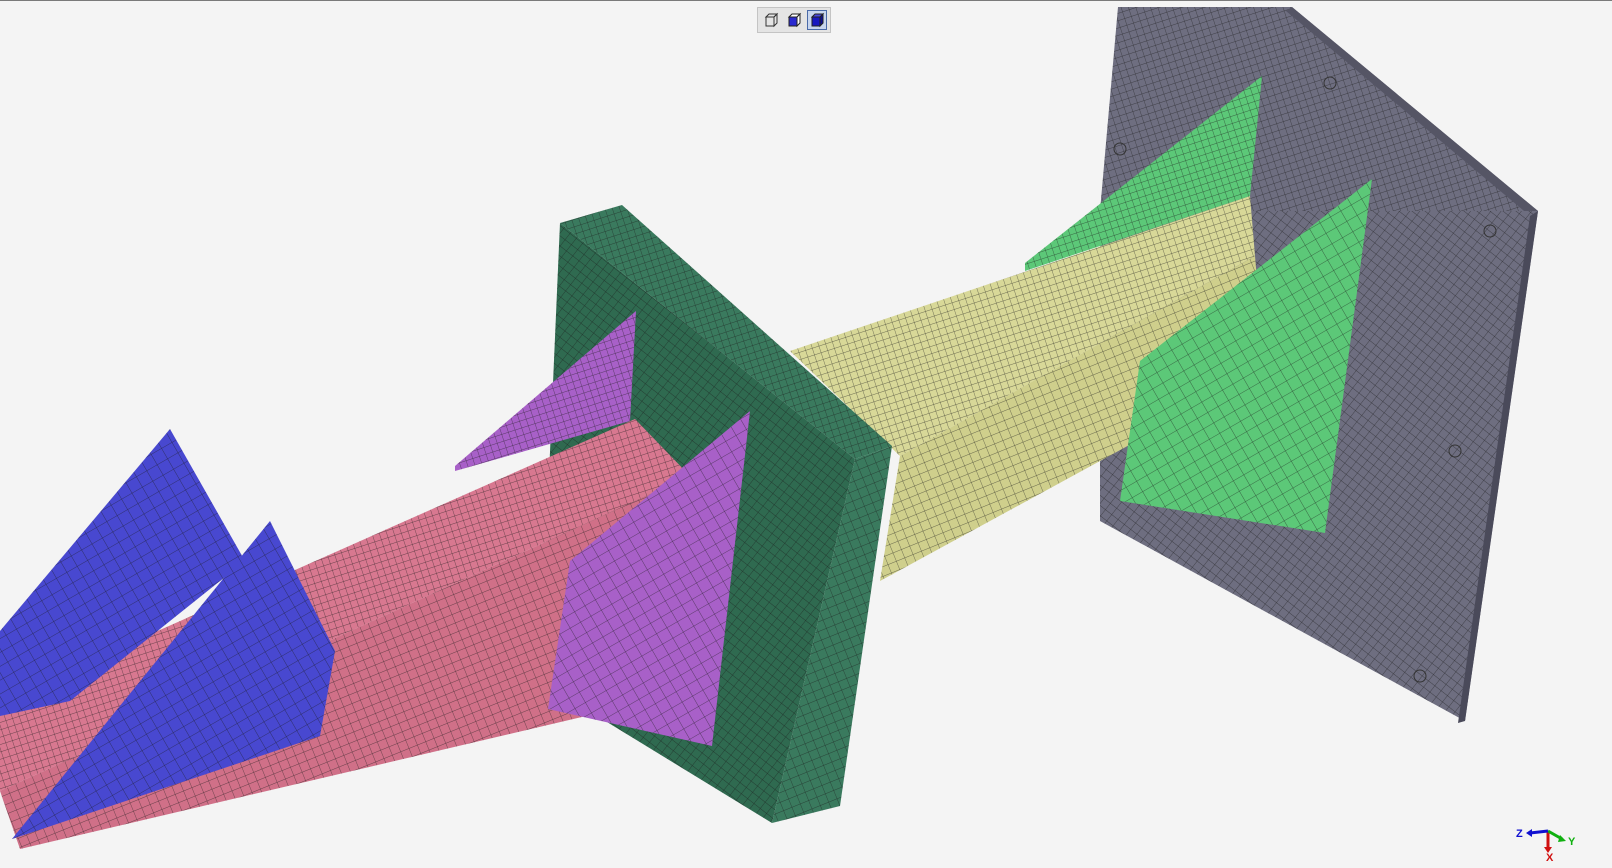  I want to click on display-mode-toolbar, so click(794, 20).